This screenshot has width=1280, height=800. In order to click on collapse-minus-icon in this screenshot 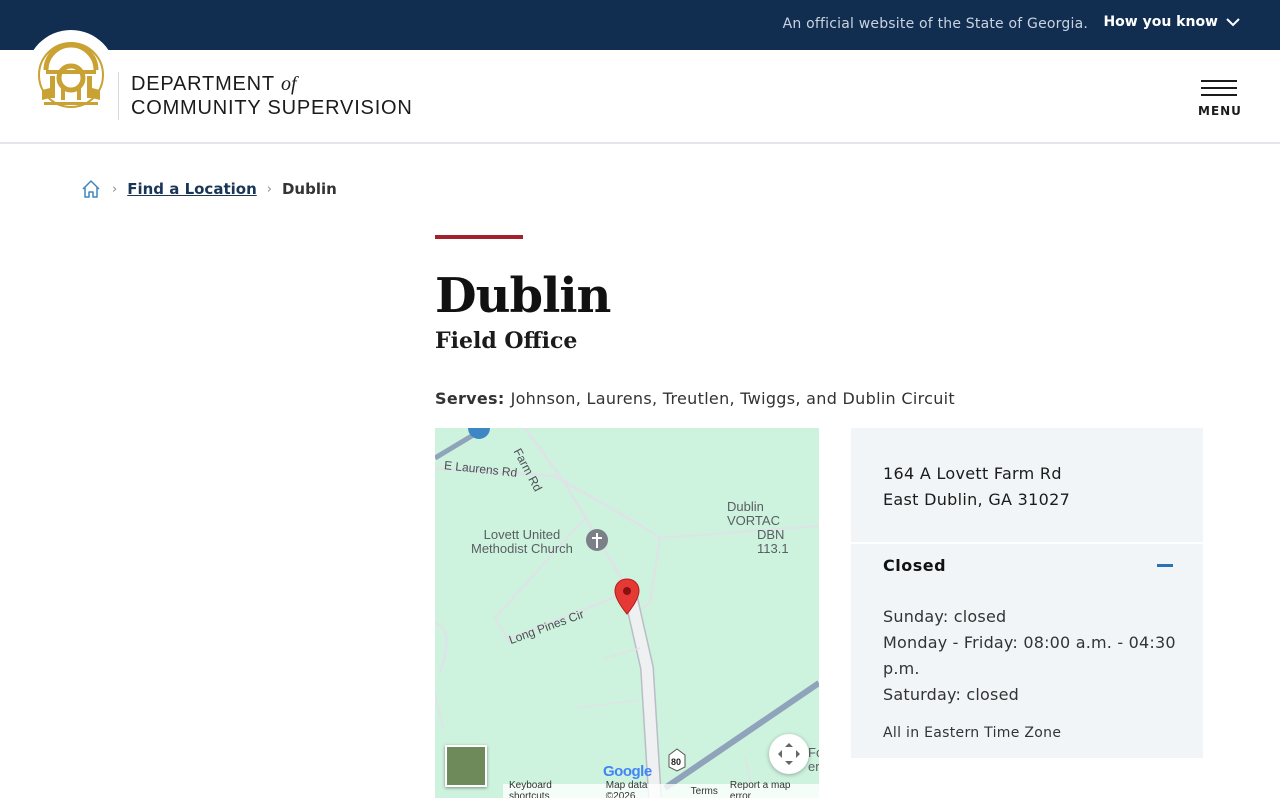, I will do `click(1165, 565)`.